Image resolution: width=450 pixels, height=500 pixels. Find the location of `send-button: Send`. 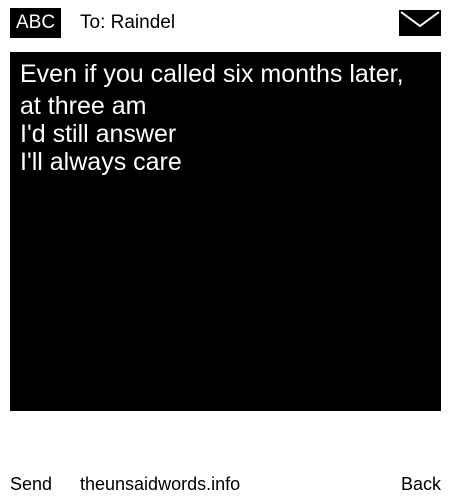

send-button: Send is located at coordinates (31, 484).